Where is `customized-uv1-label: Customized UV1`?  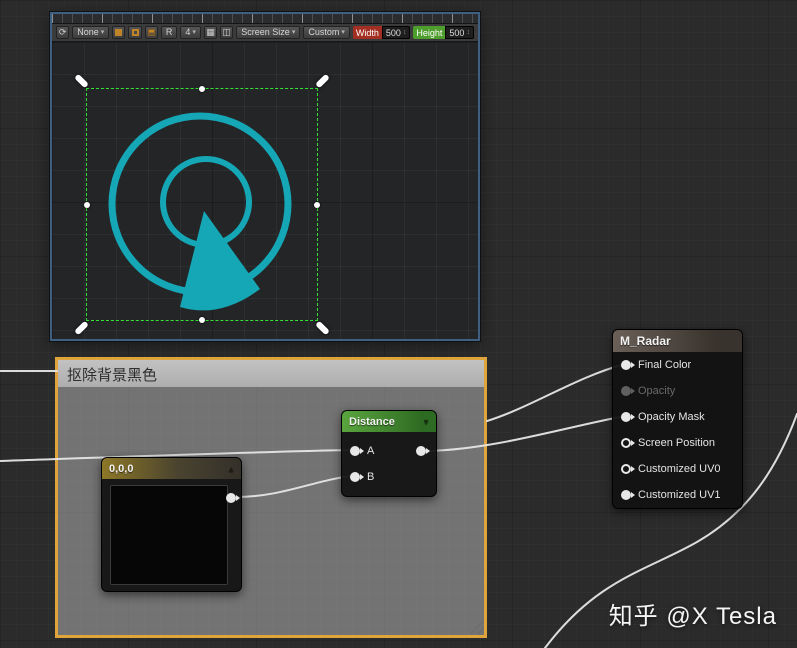
customized-uv1-label: Customized UV1 is located at coordinates (679, 495).